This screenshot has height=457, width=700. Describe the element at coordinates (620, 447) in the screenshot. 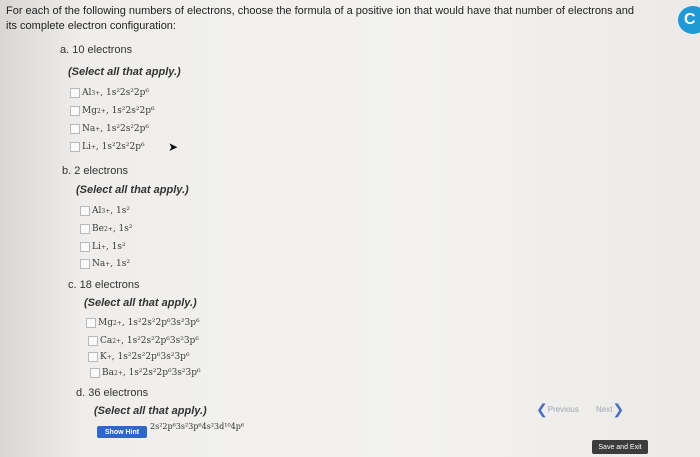

I see `save-and-exit-button: Save and Exit` at that location.